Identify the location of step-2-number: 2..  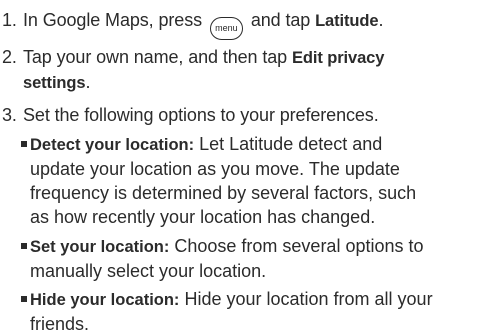
(9, 57).